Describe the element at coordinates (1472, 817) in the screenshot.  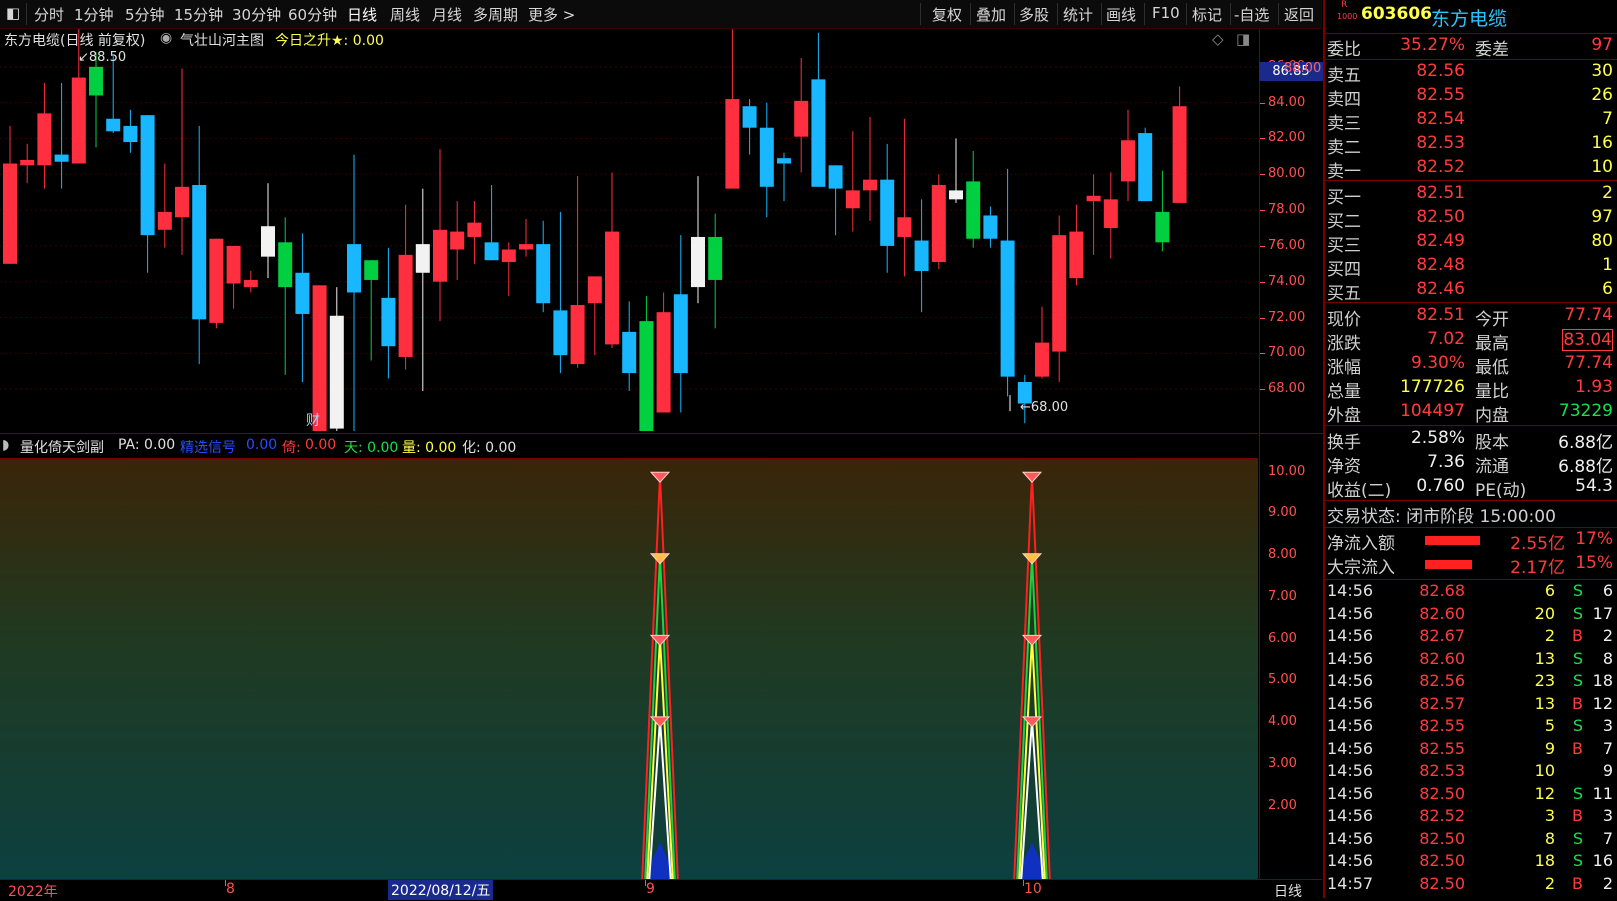
I see `trade-row: 14:56 82.52 3 B 3` at that location.